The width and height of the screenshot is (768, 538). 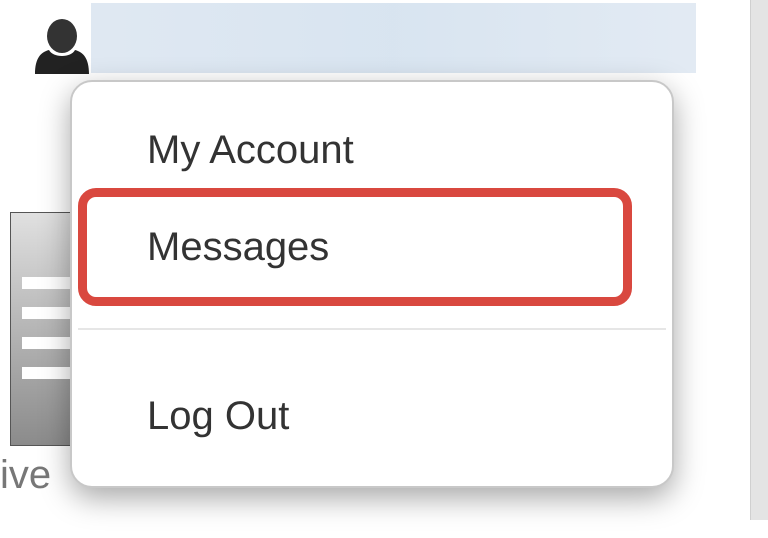 I want to click on menu-item: Log Out, so click(x=355, y=416).